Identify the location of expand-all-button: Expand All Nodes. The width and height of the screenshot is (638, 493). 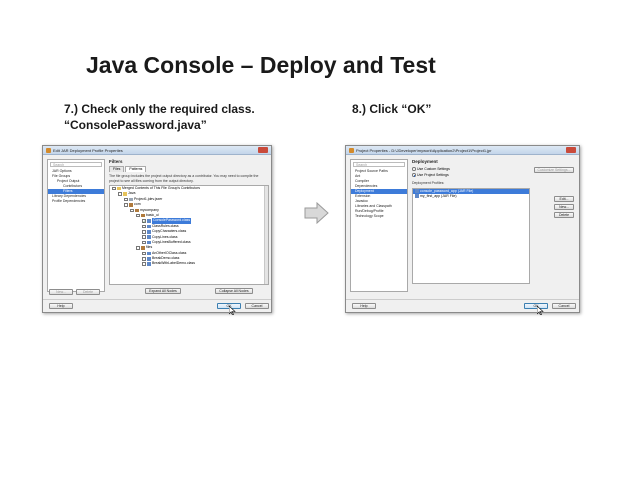
(163, 291).